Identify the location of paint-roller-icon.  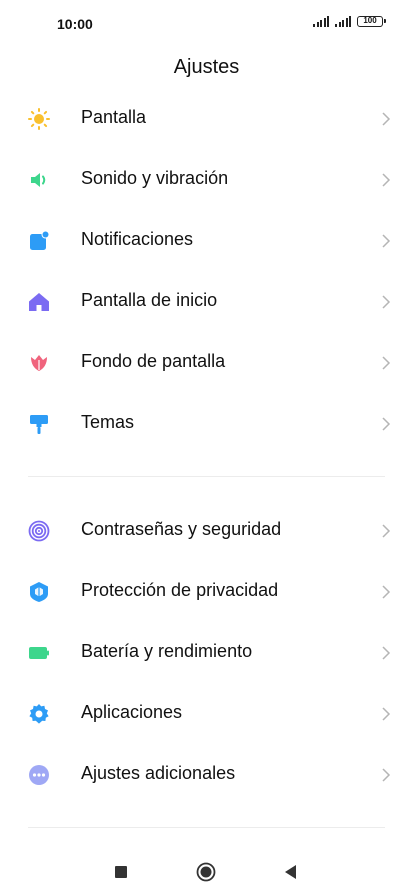
(39, 424).